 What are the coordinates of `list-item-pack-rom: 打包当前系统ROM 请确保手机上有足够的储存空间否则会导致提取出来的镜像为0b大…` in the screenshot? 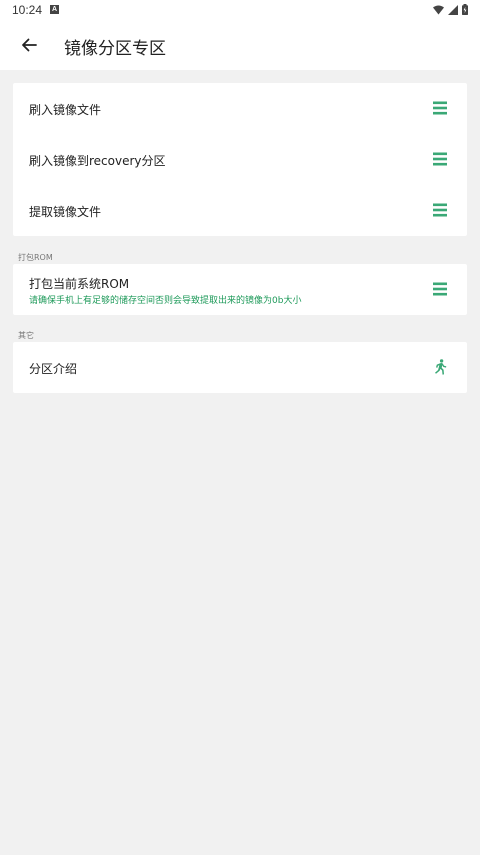 It's located at (240, 289).